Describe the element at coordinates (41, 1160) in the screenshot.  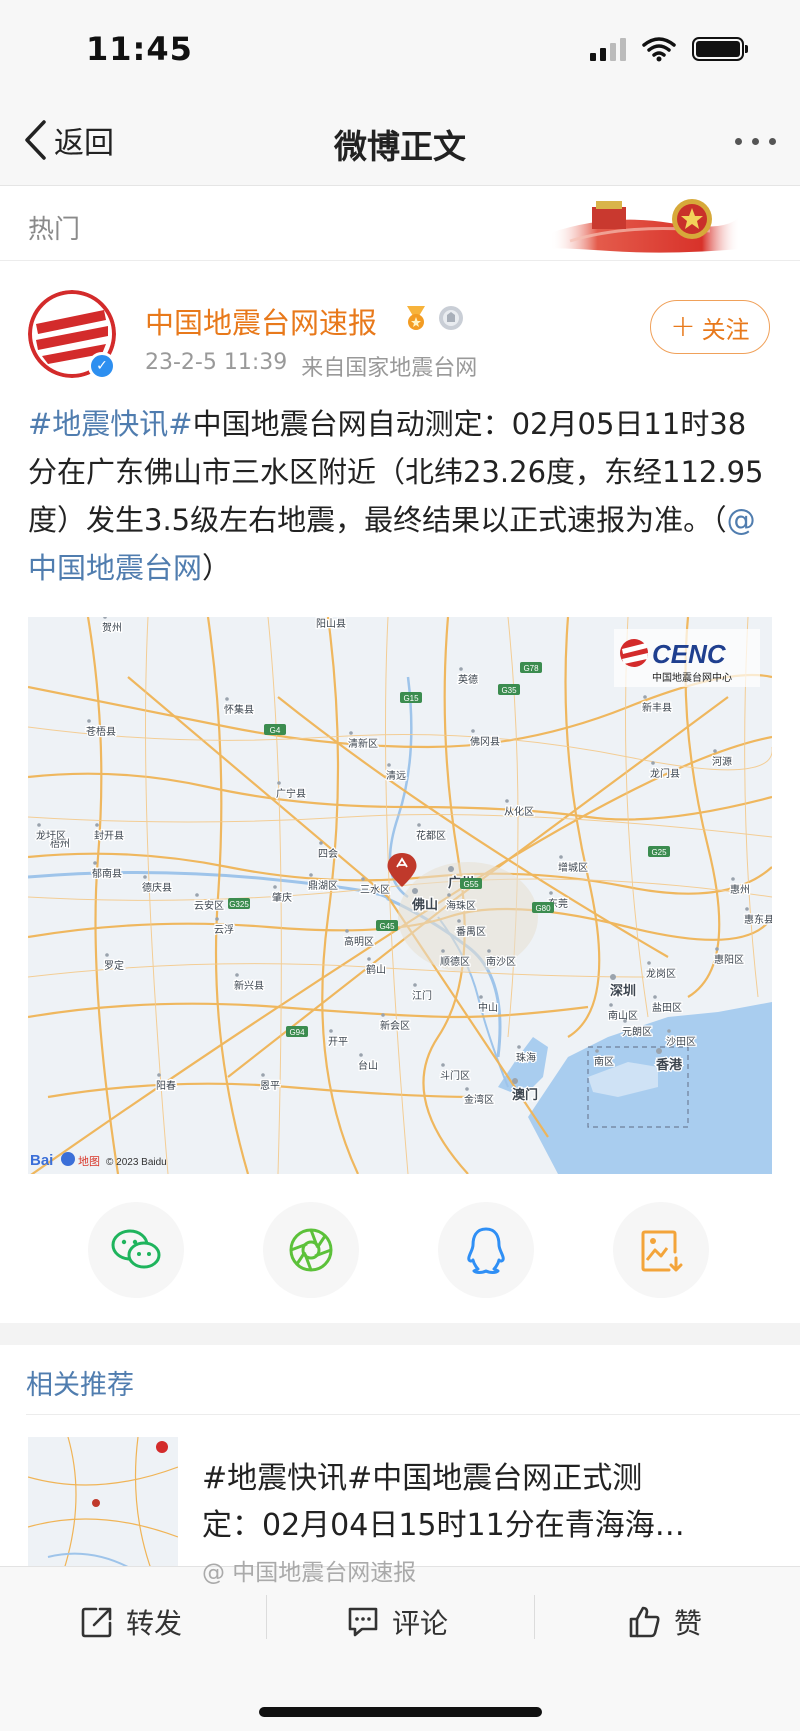
I see `baidu-logo-text: Bai` at that location.